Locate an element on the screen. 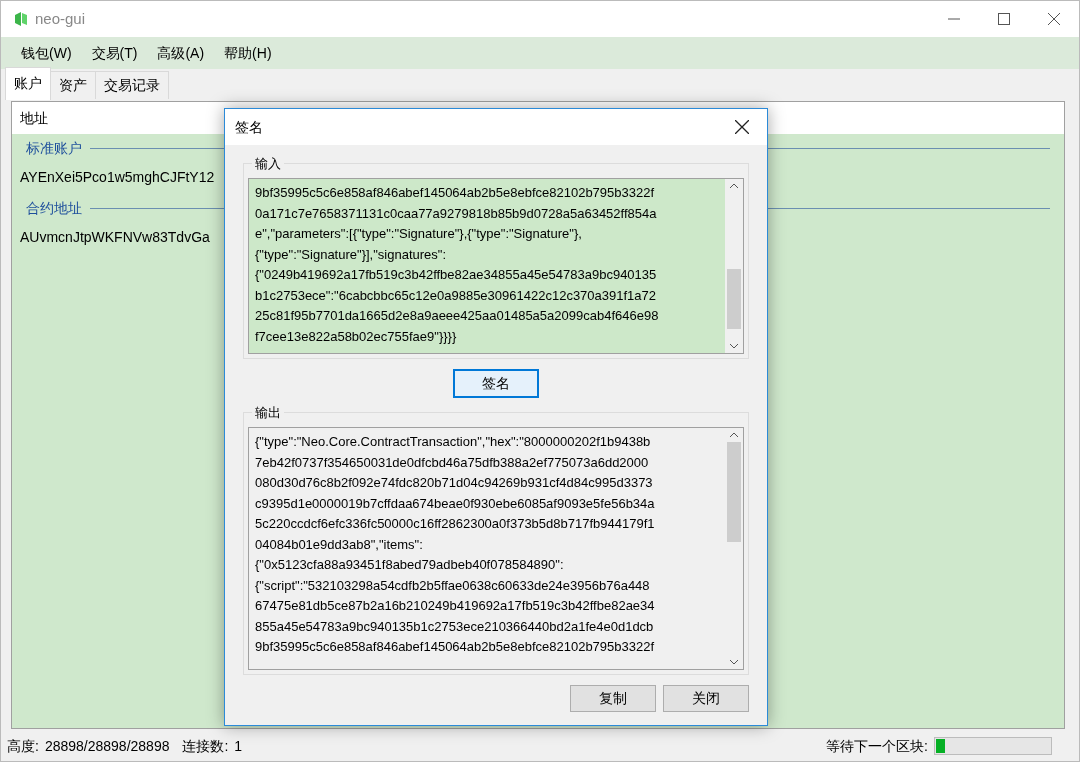 The image size is (1080, 762). close-dialog-button: 关闭 is located at coordinates (706, 698).